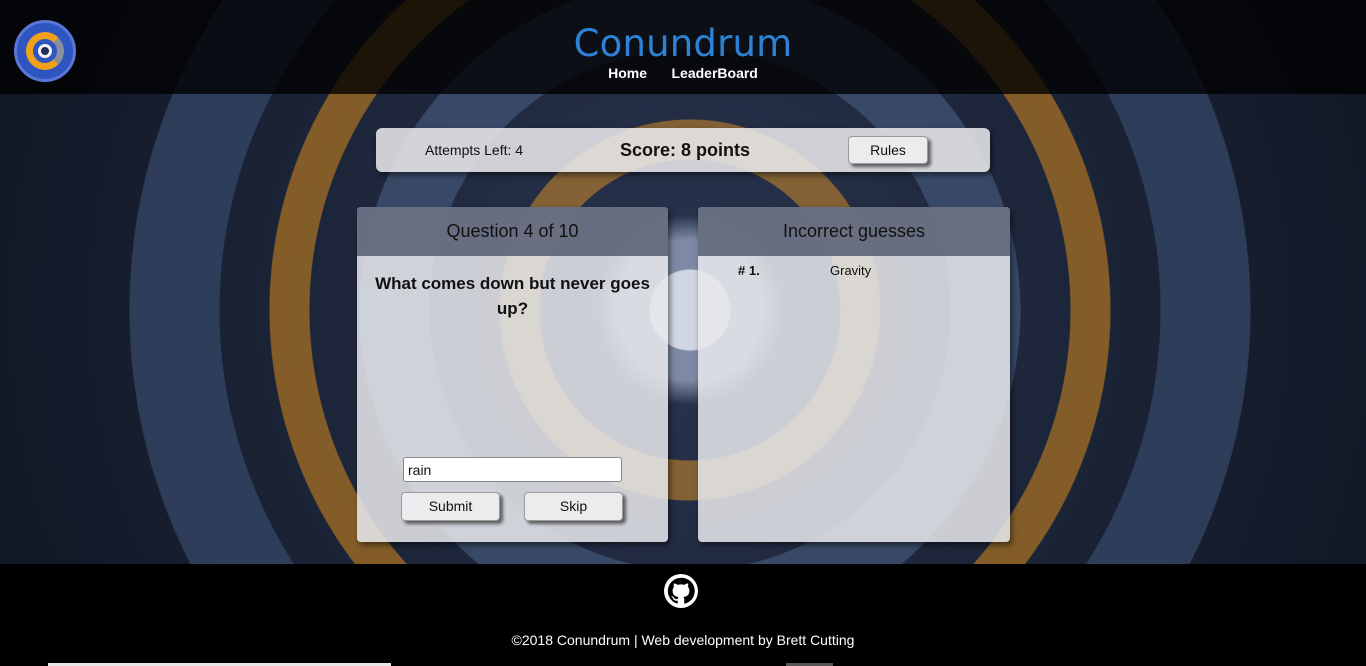 The width and height of the screenshot is (1366, 666). What do you see at coordinates (627, 73) in the screenshot?
I see `nav-home-link: Home` at bounding box center [627, 73].